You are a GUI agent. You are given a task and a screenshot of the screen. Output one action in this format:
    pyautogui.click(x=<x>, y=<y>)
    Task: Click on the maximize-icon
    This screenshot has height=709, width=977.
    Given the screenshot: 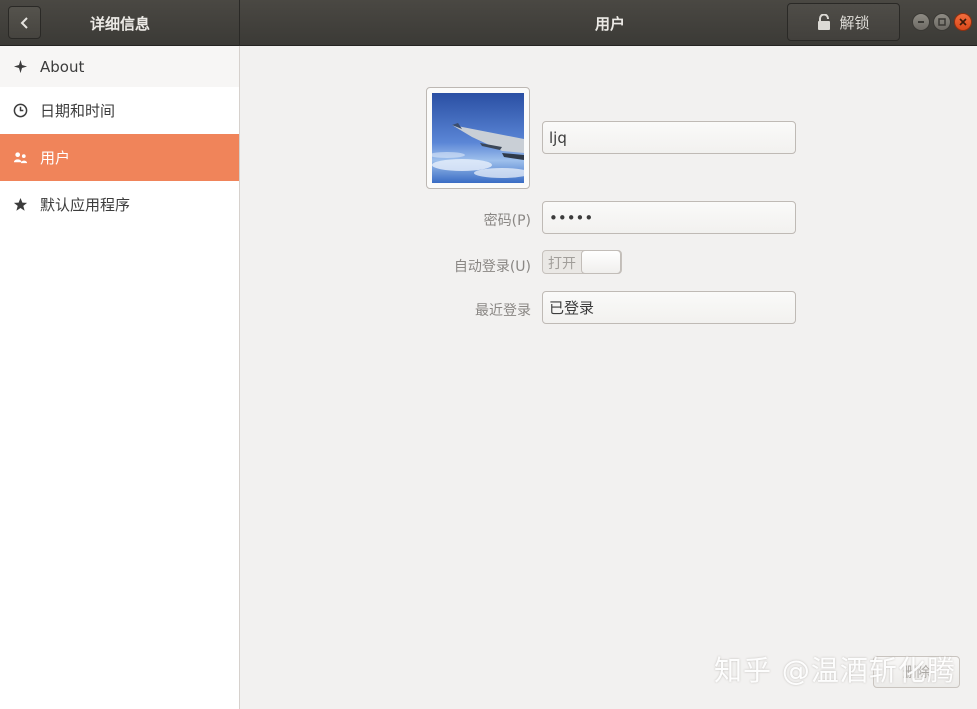 What is the action you would take?
    pyautogui.click(x=942, y=22)
    